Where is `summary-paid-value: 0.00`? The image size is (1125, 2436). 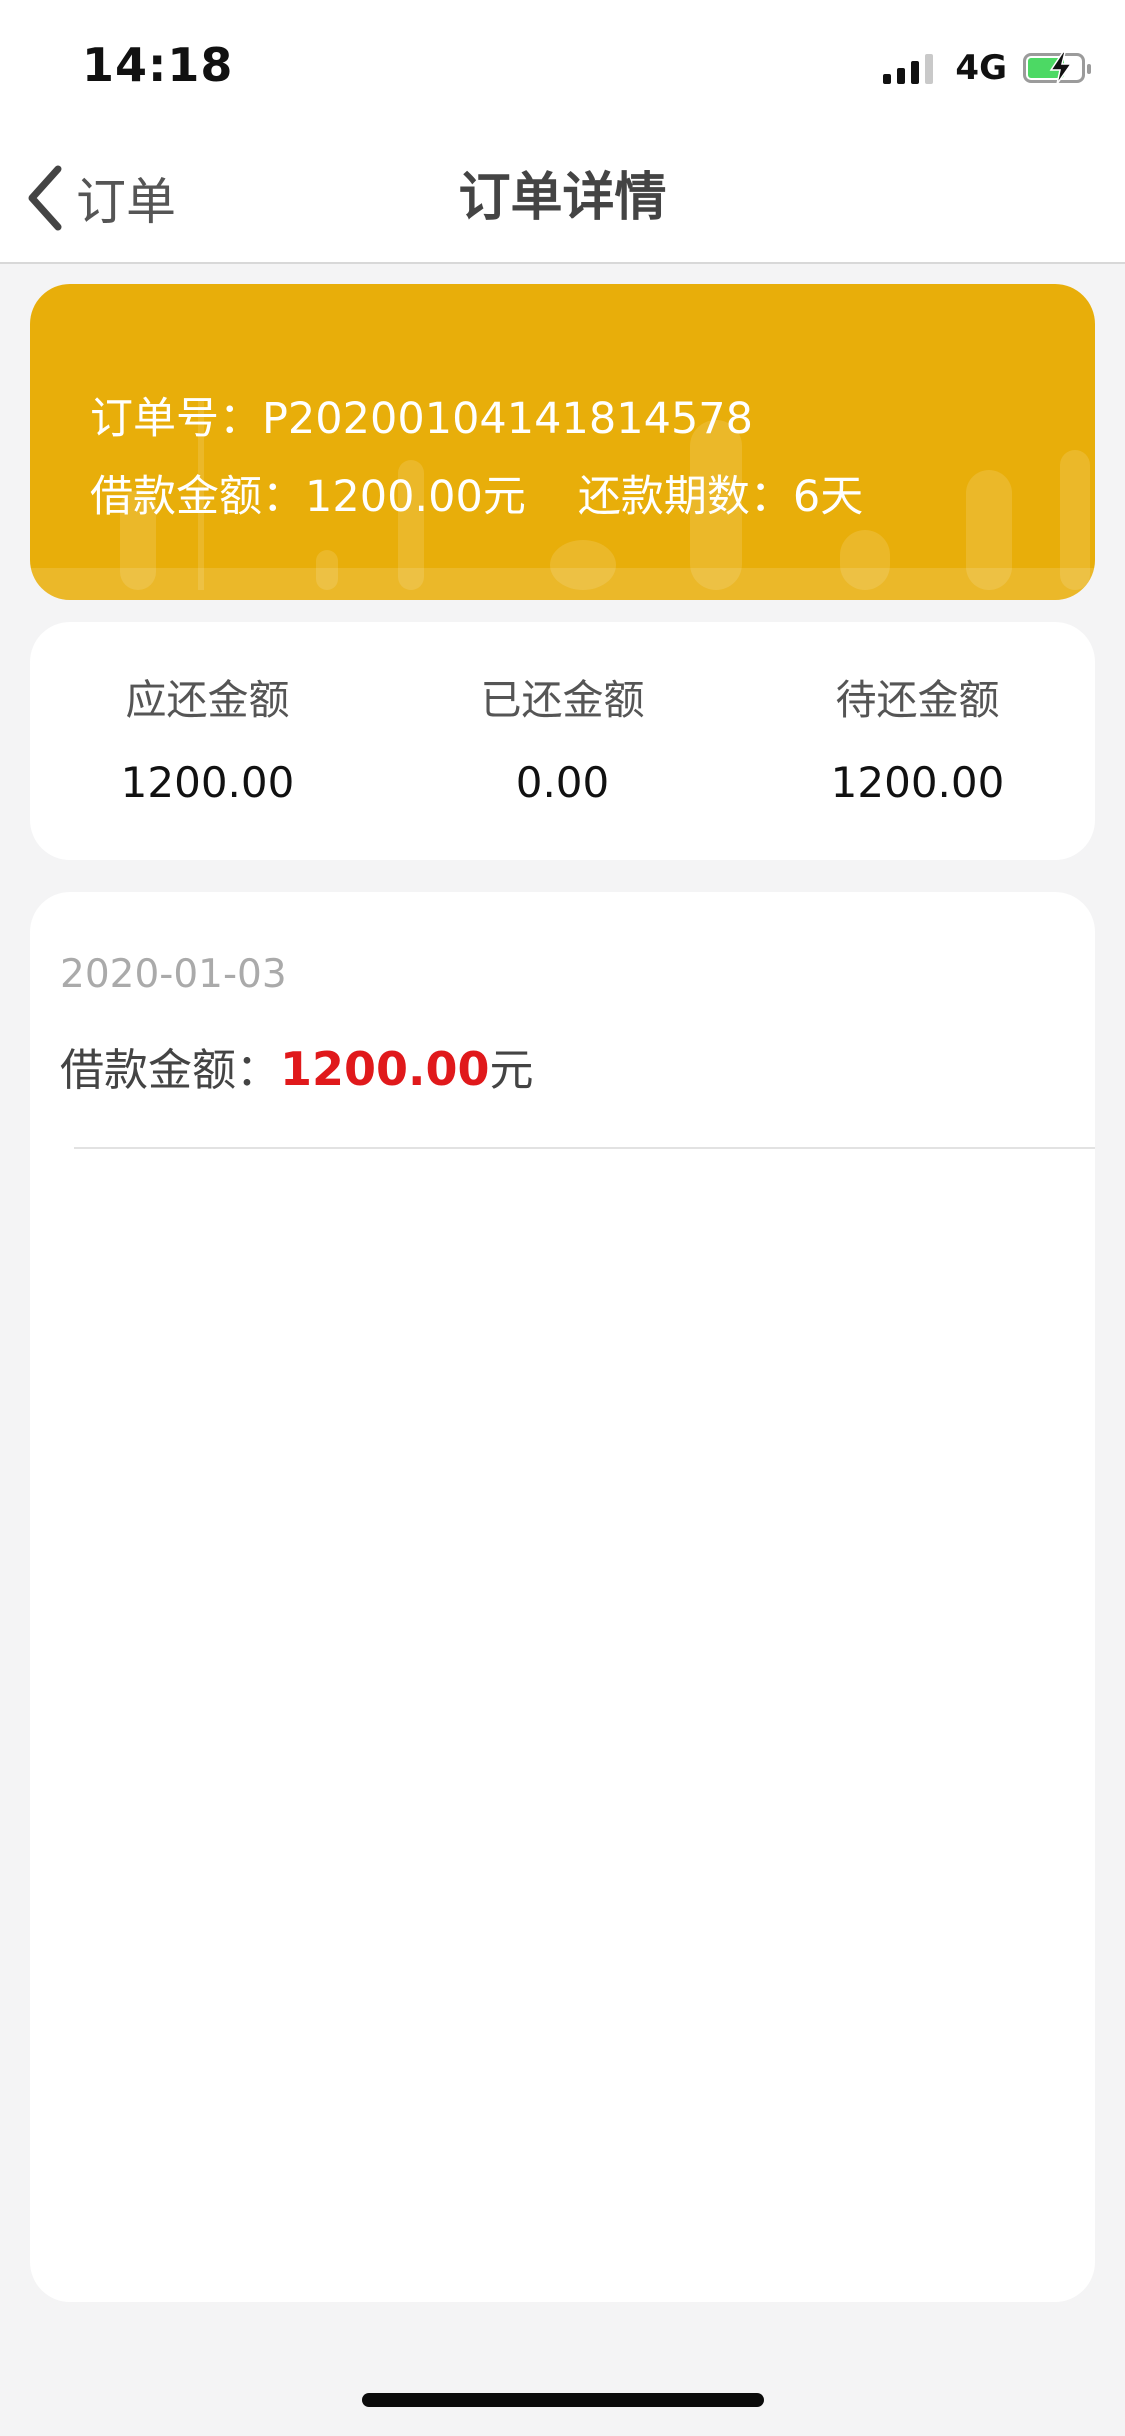
summary-paid-value: 0.00 is located at coordinates (562, 782).